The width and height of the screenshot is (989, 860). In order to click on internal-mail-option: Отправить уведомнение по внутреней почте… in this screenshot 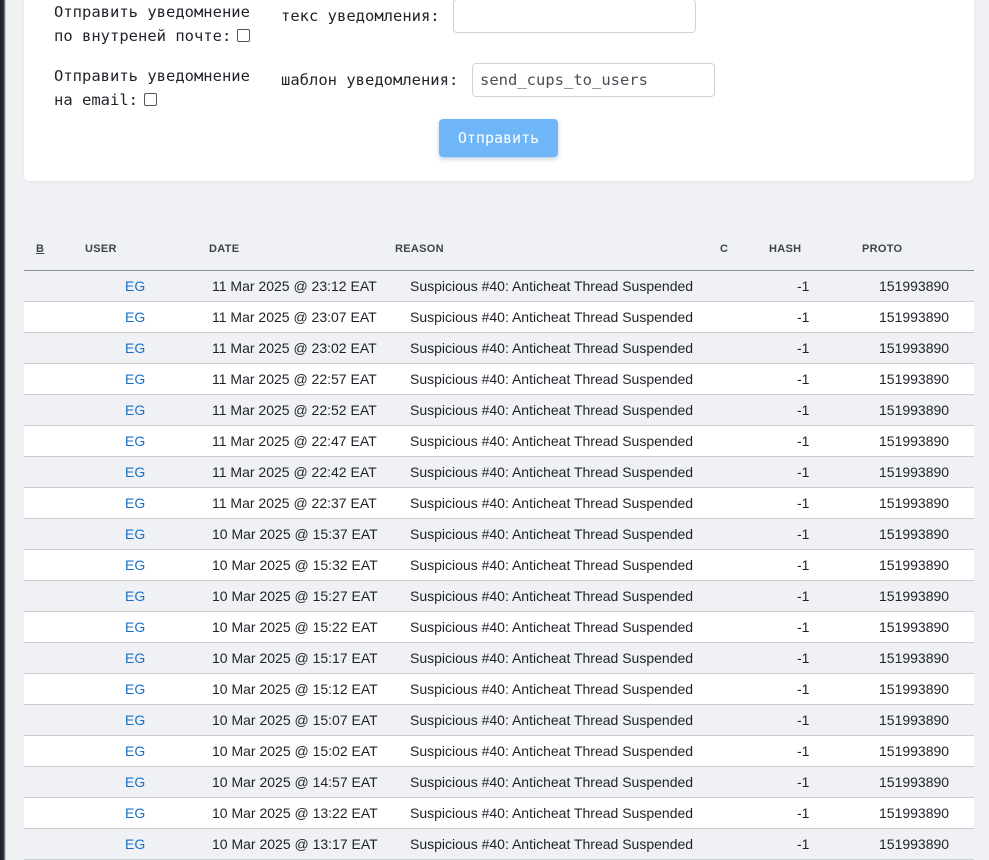, I will do `click(152, 24)`.